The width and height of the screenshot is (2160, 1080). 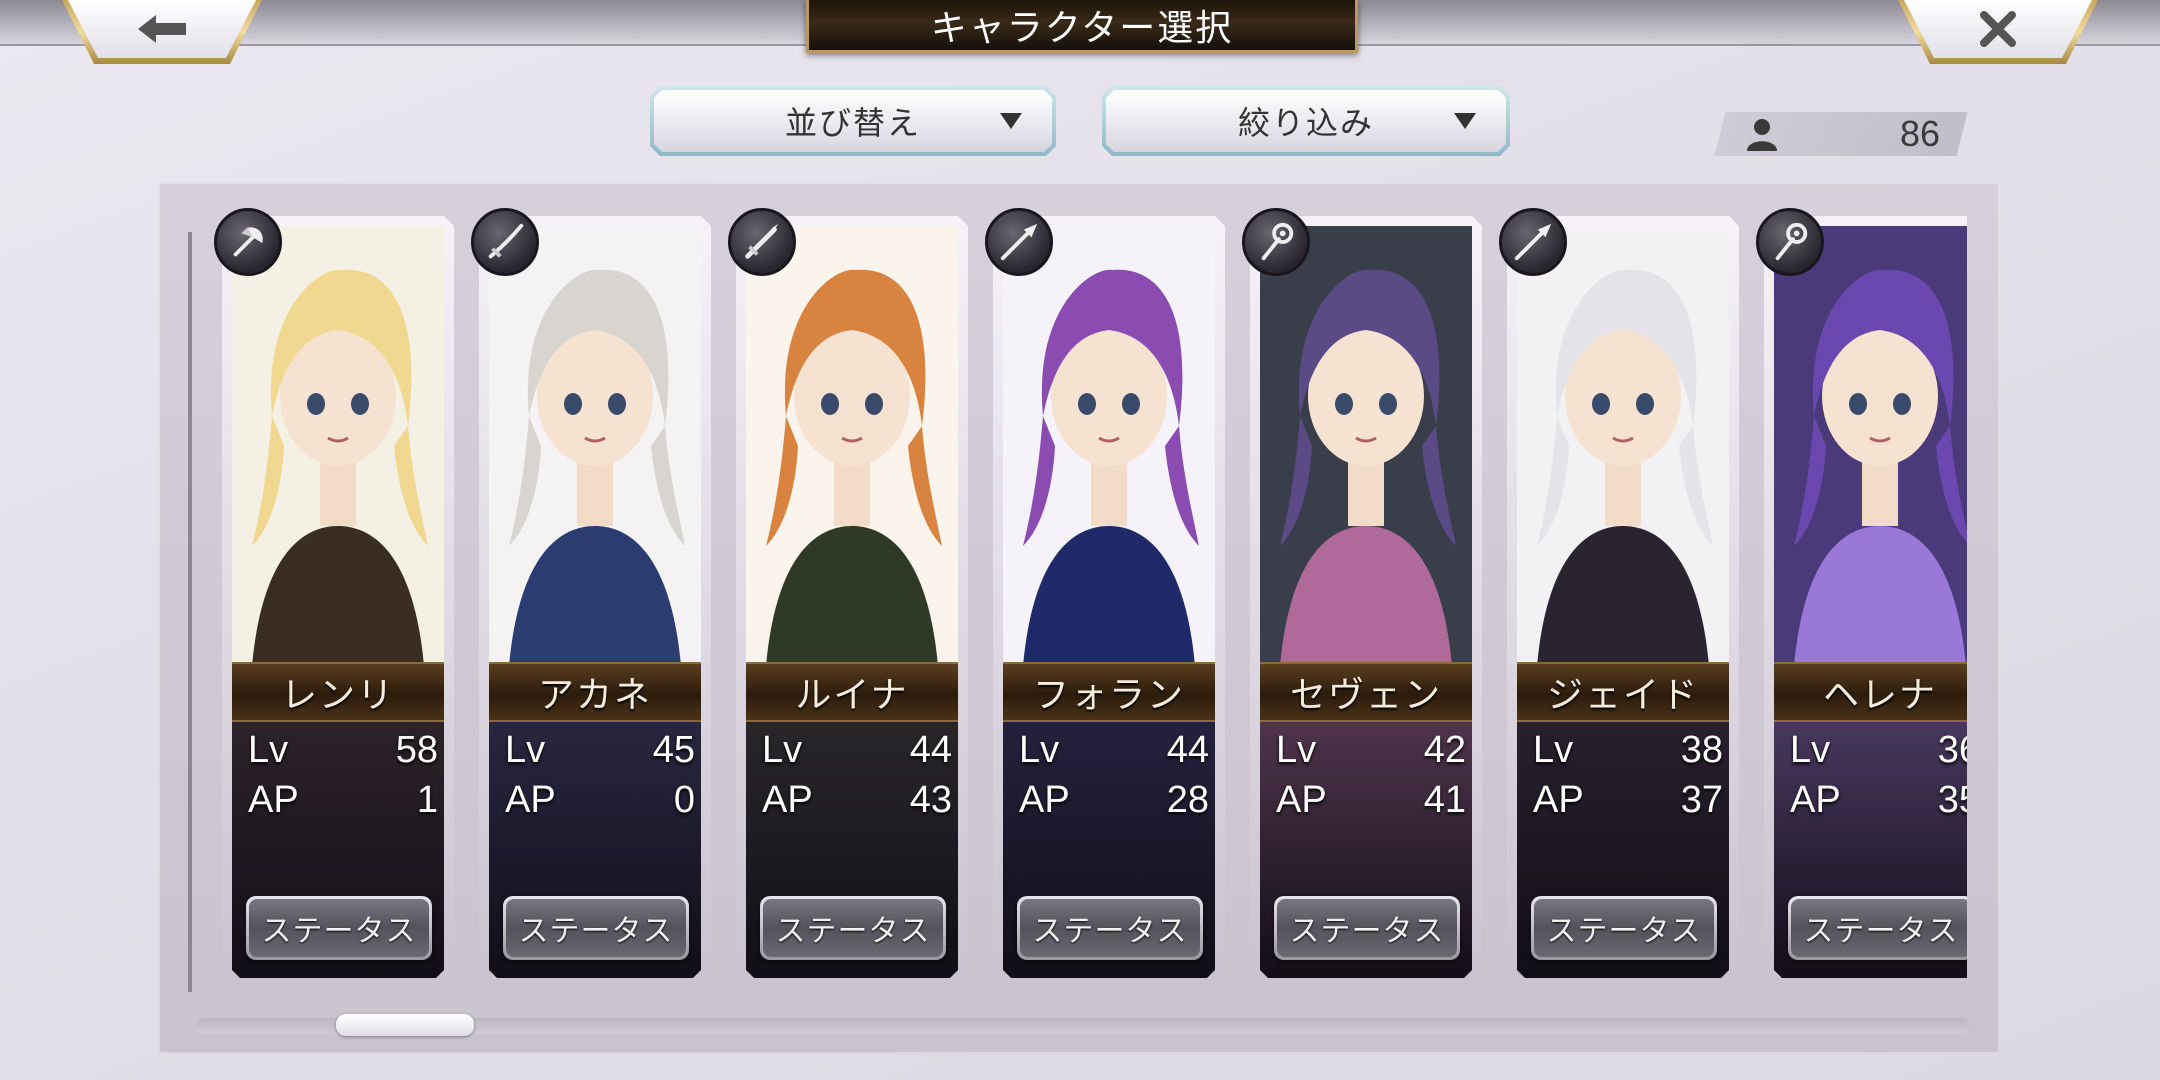 I want to click on sort-label: 並び替え, so click(x=852, y=123).